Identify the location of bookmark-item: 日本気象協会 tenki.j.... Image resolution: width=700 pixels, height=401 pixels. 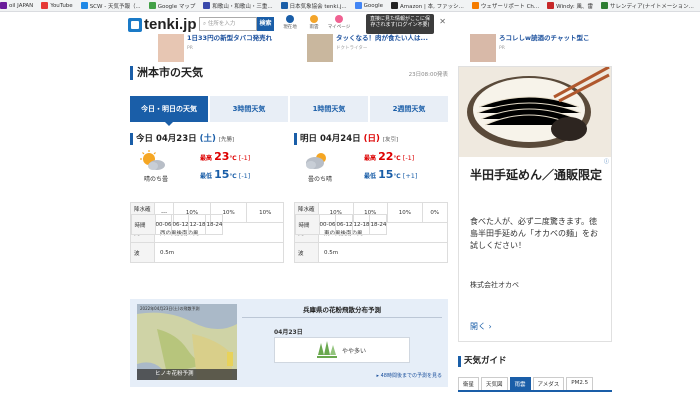
(313, 6).